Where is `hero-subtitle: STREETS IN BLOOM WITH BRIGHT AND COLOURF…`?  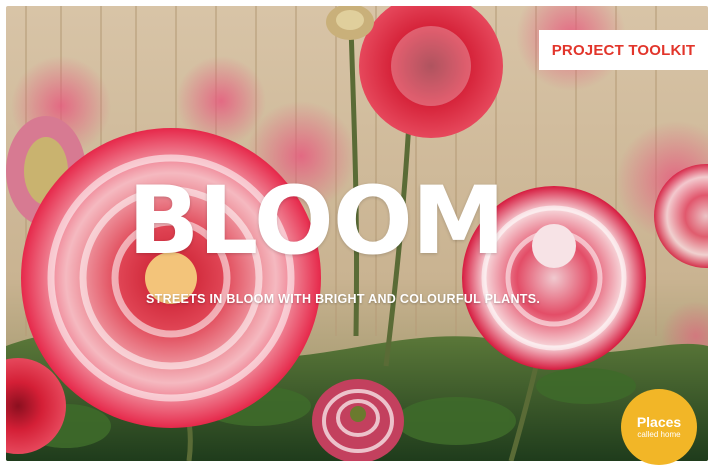 hero-subtitle: STREETS IN BLOOM WITH BRIGHT AND COLOURF… is located at coordinates (343, 299).